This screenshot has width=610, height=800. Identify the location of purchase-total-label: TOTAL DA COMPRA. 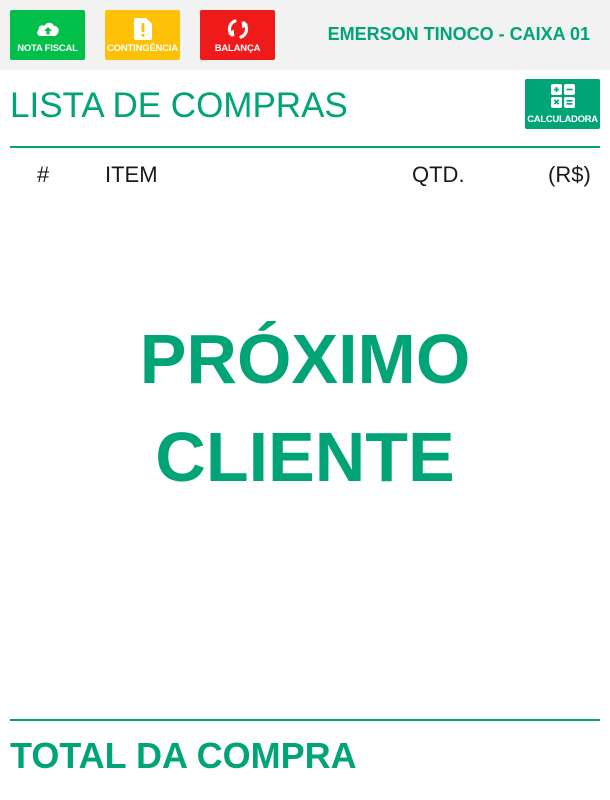
(183, 755).